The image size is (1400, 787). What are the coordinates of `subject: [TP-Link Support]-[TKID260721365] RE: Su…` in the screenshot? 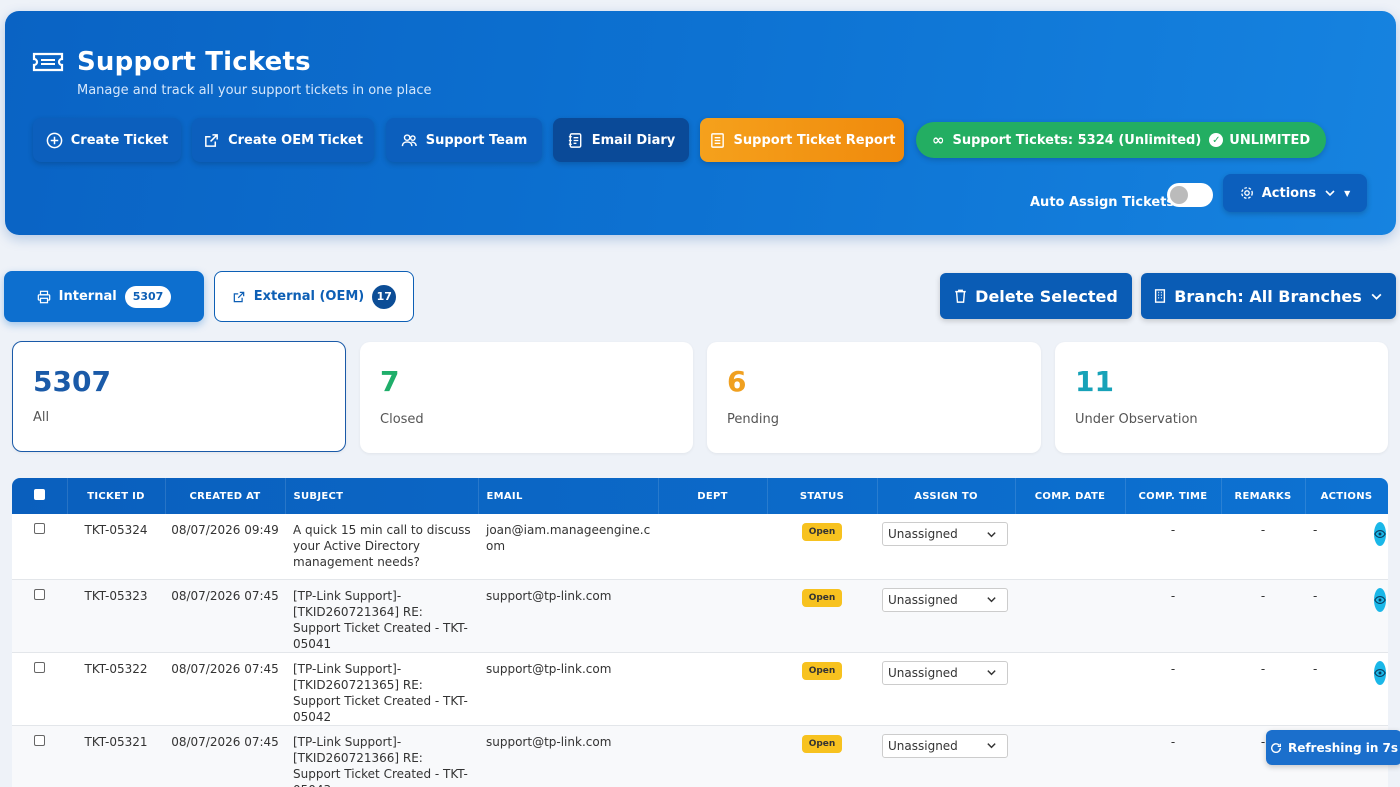 It's located at (380, 692).